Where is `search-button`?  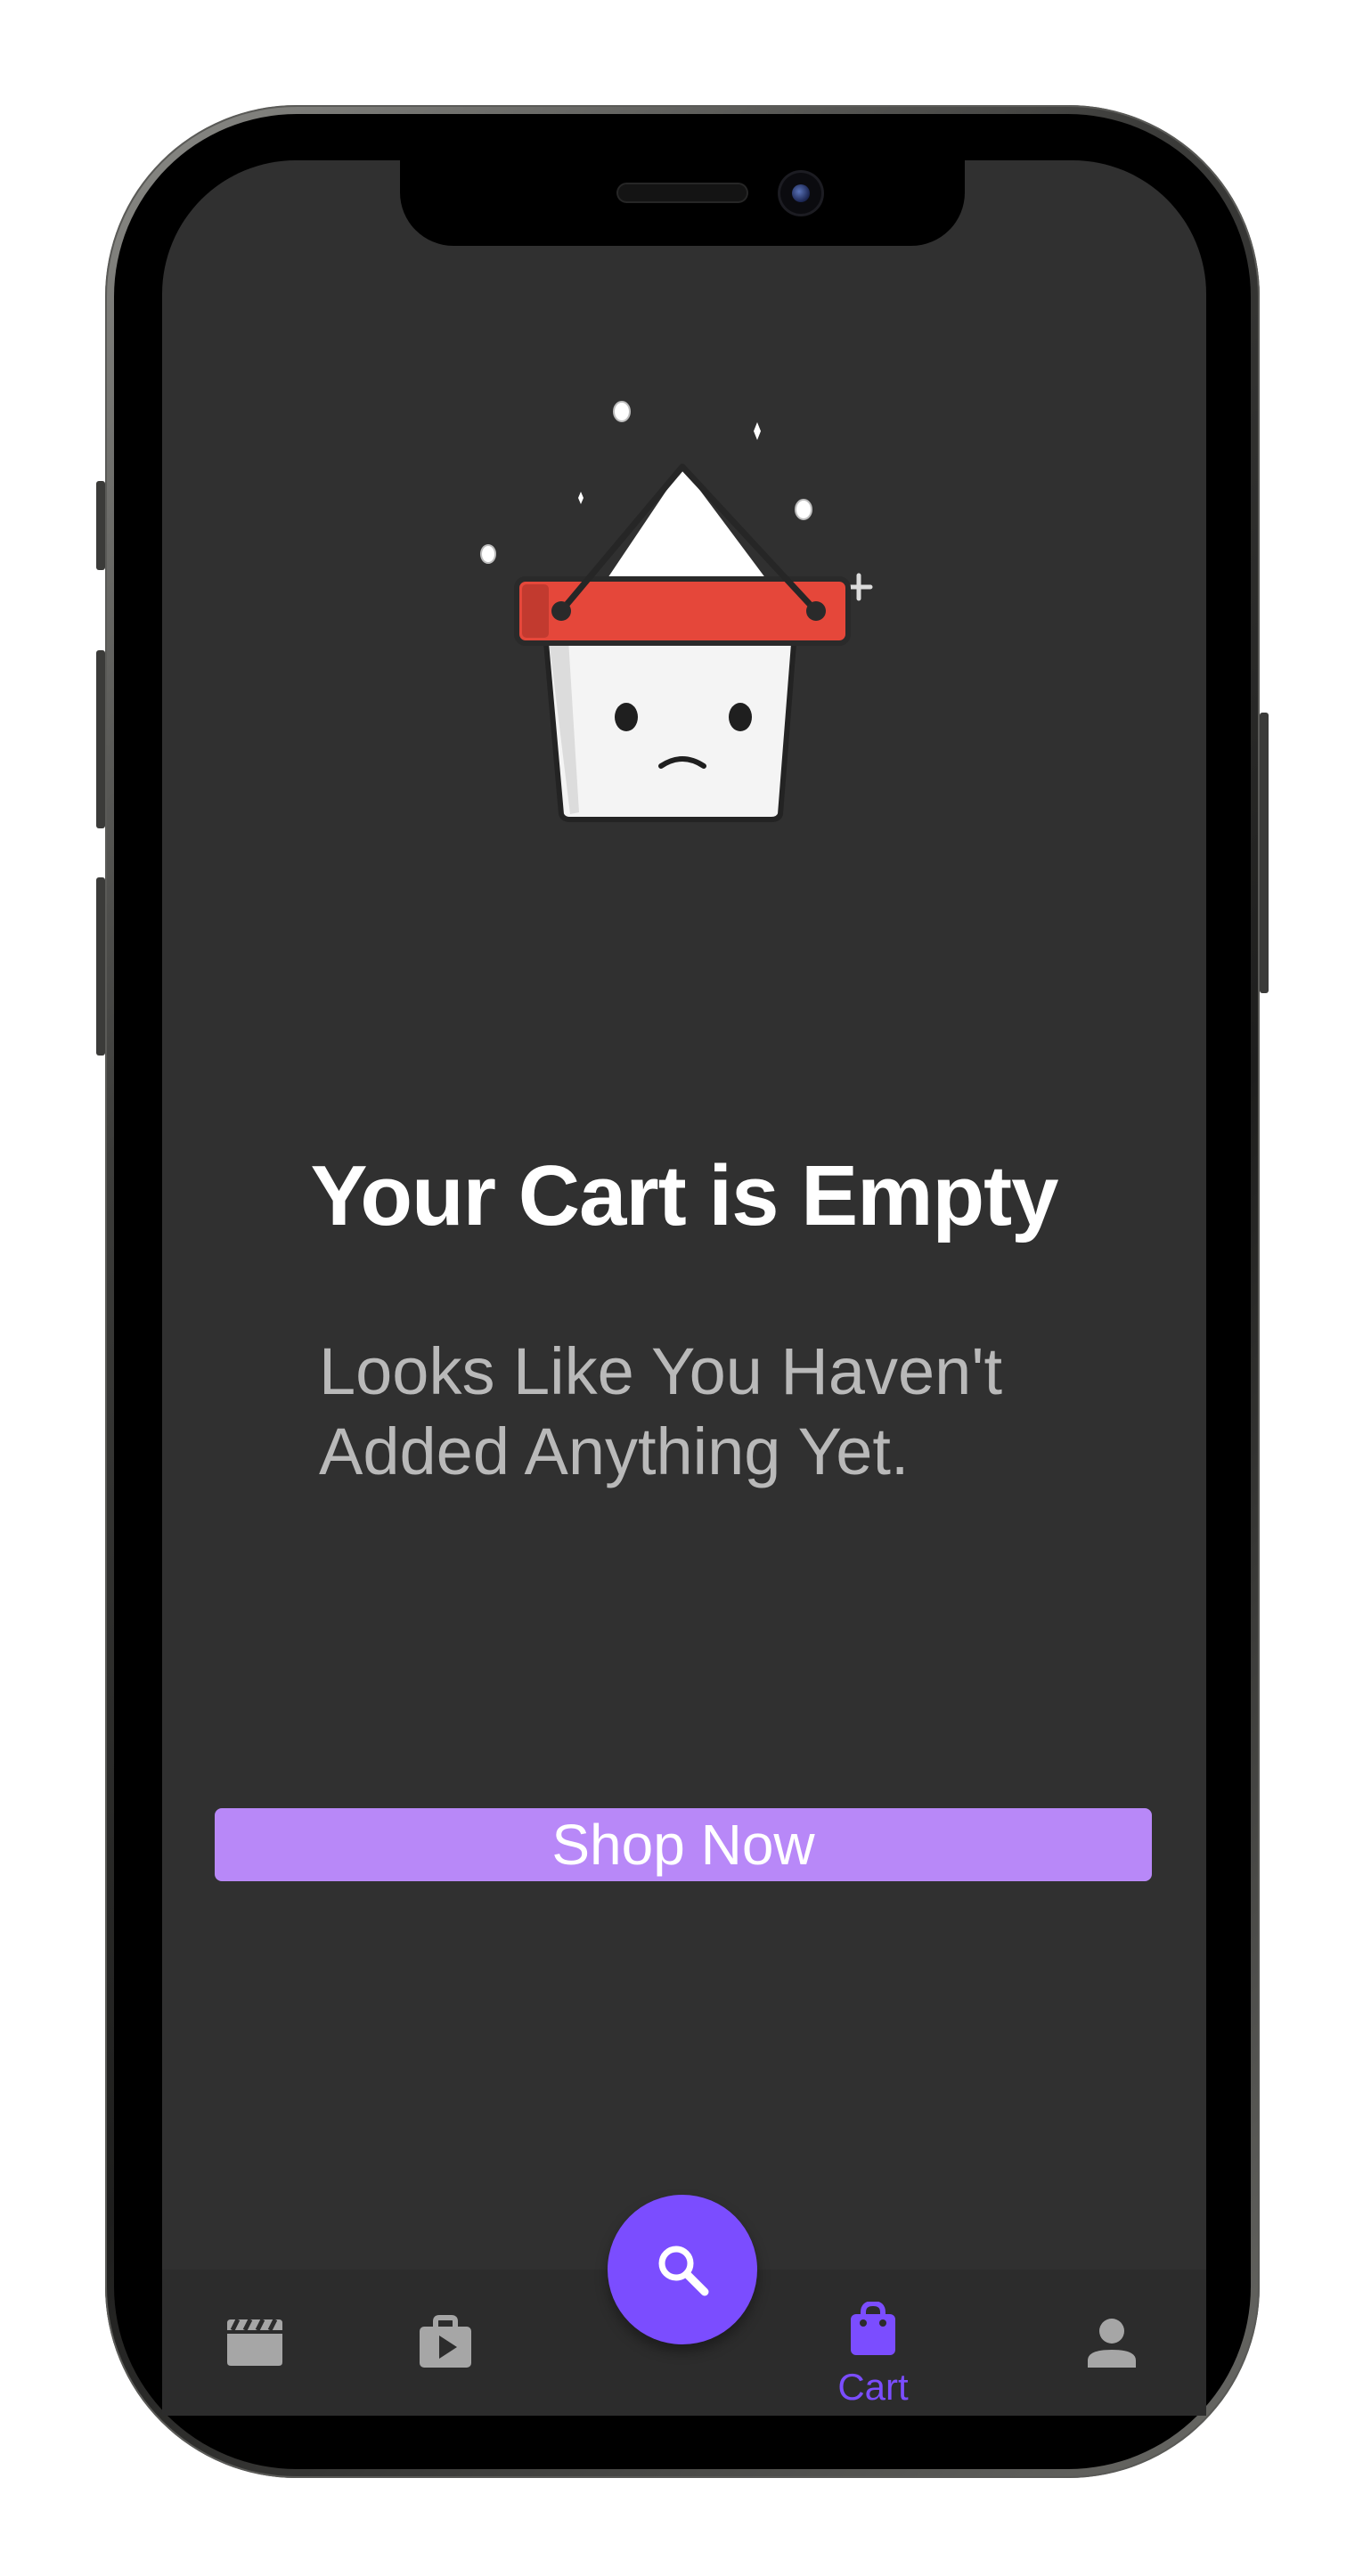 search-button is located at coordinates (682, 2270).